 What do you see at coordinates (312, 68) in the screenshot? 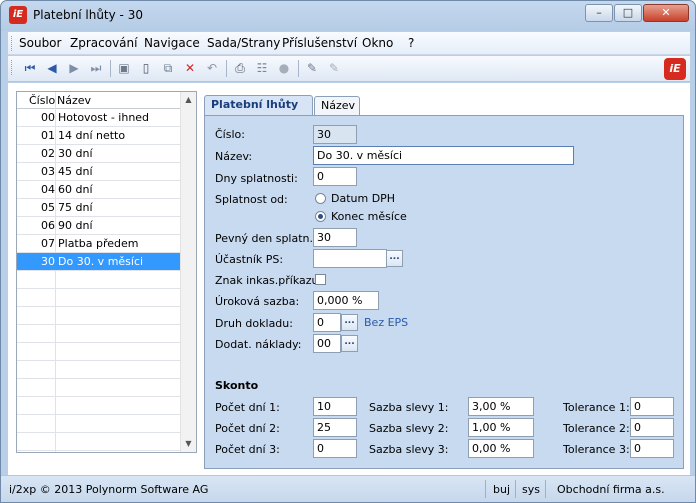
I see `edit-pen-icon: ✎` at bounding box center [312, 68].